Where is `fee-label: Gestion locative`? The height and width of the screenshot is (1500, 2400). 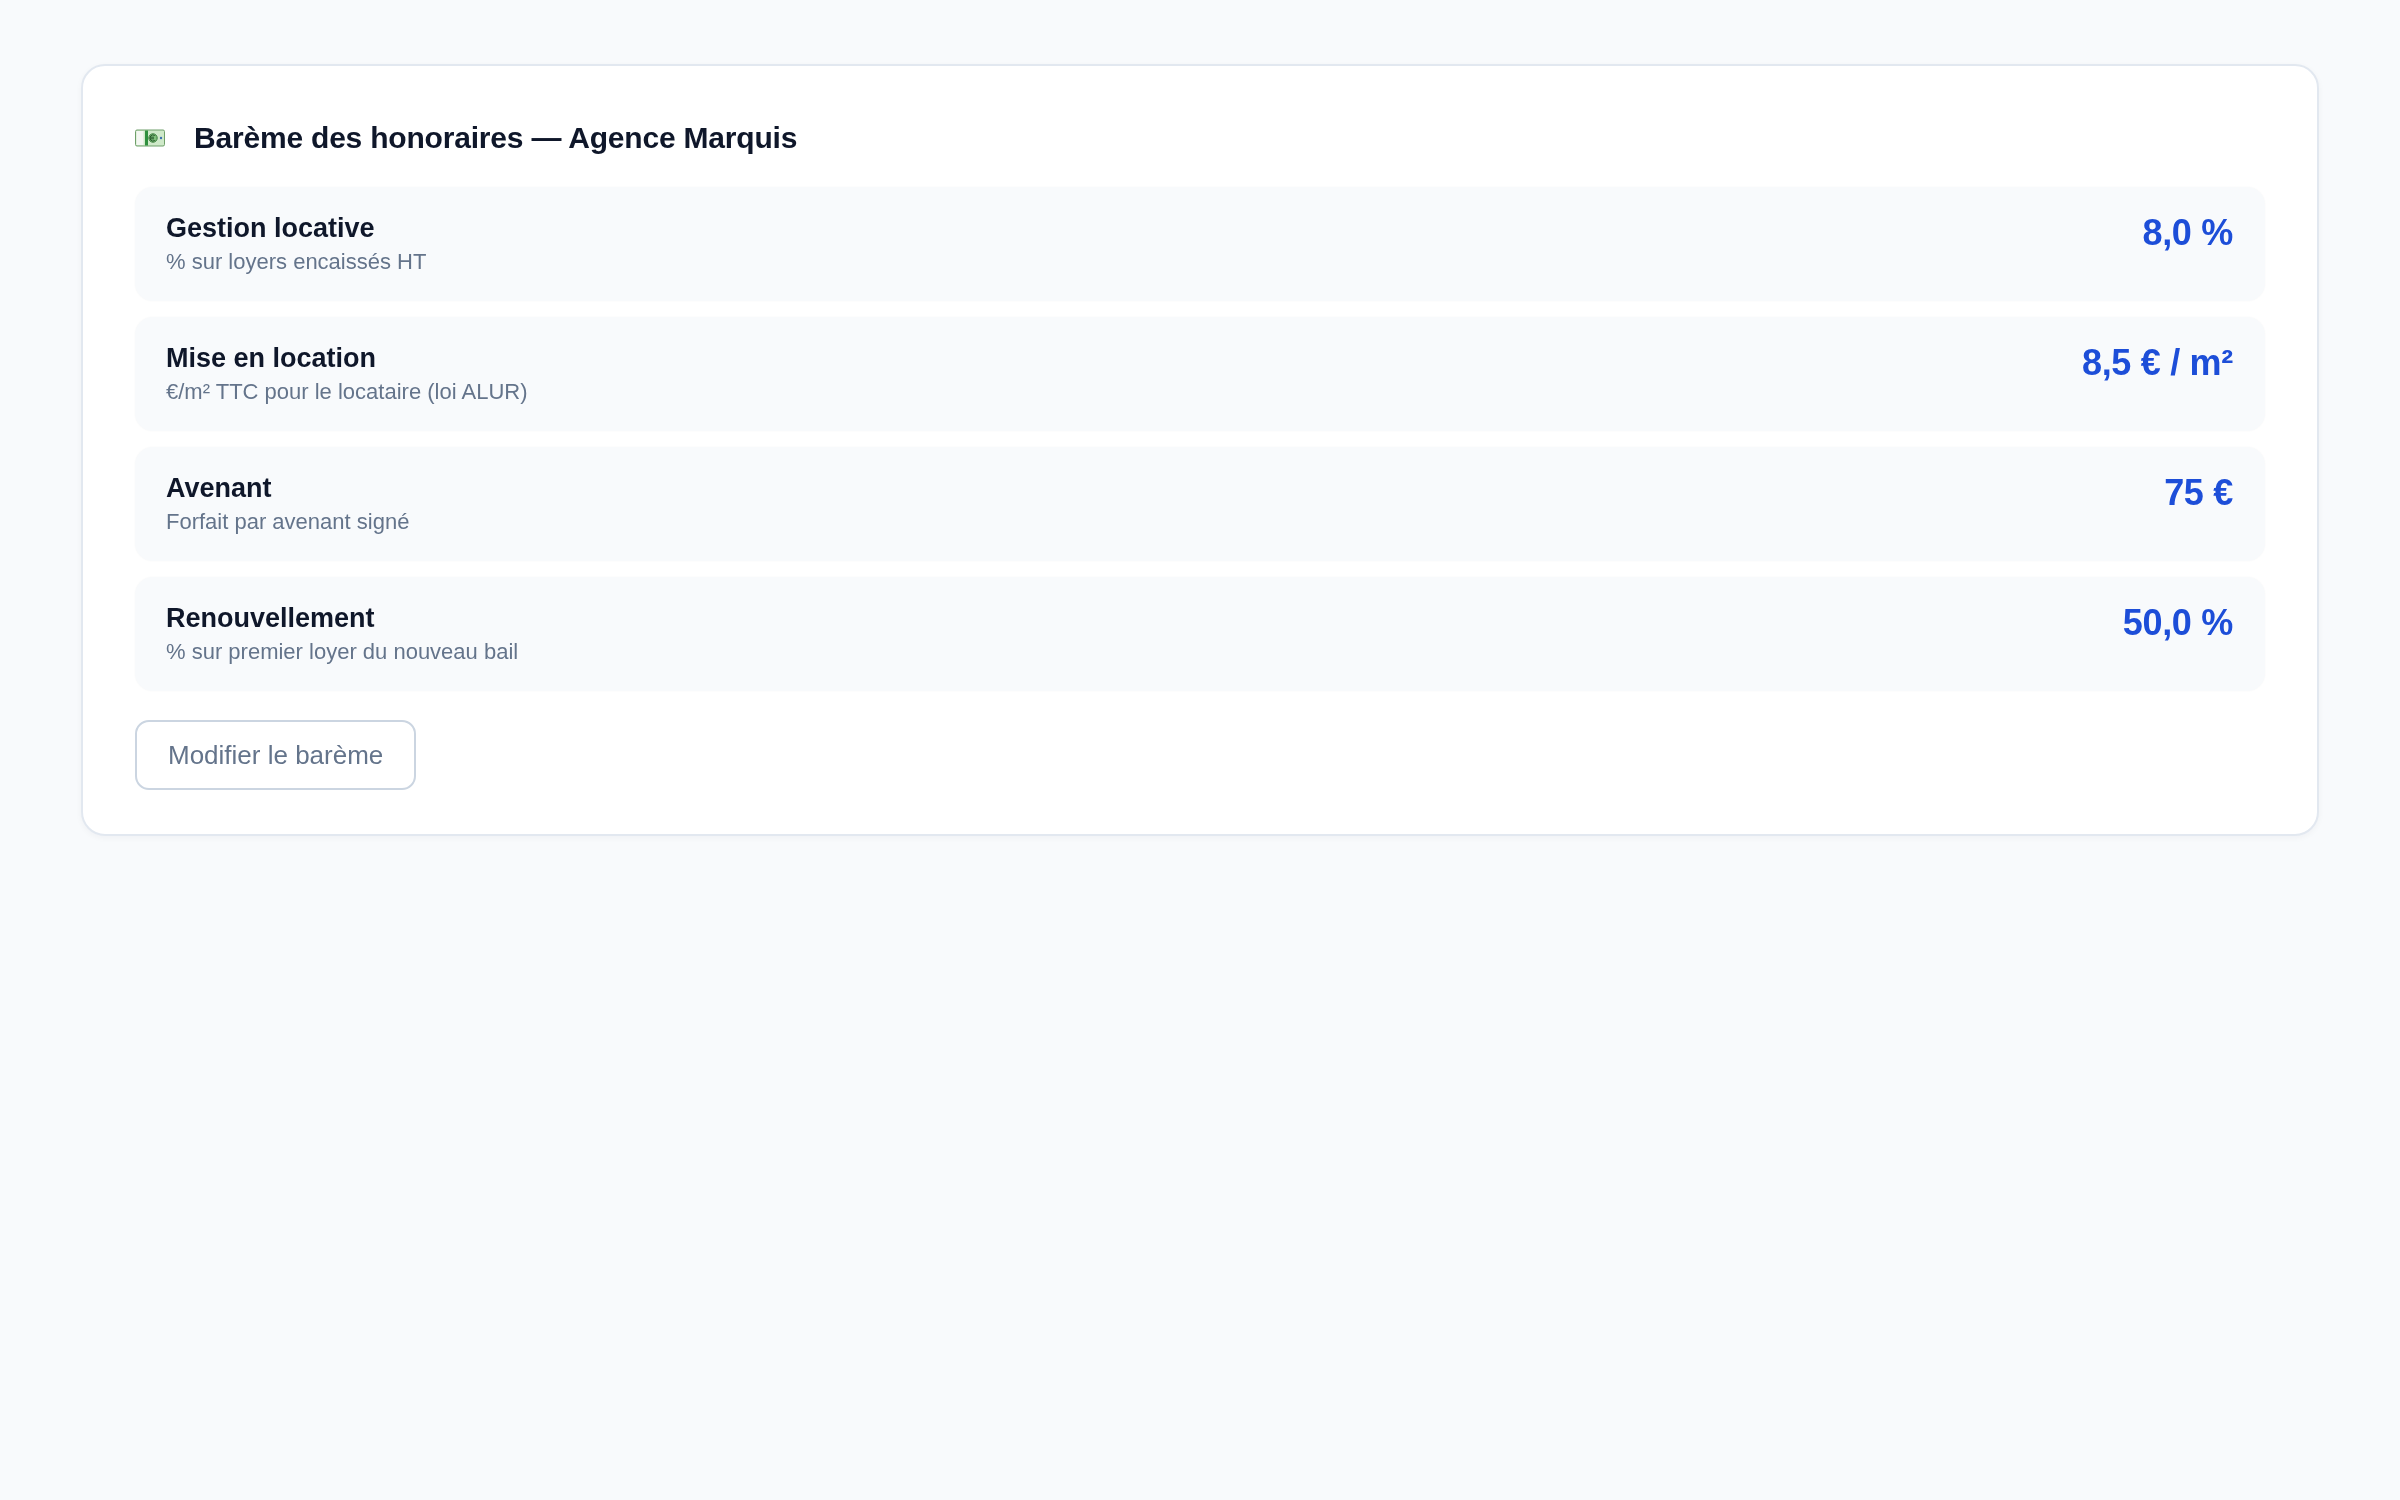 fee-label: Gestion locative is located at coordinates (270, 228).